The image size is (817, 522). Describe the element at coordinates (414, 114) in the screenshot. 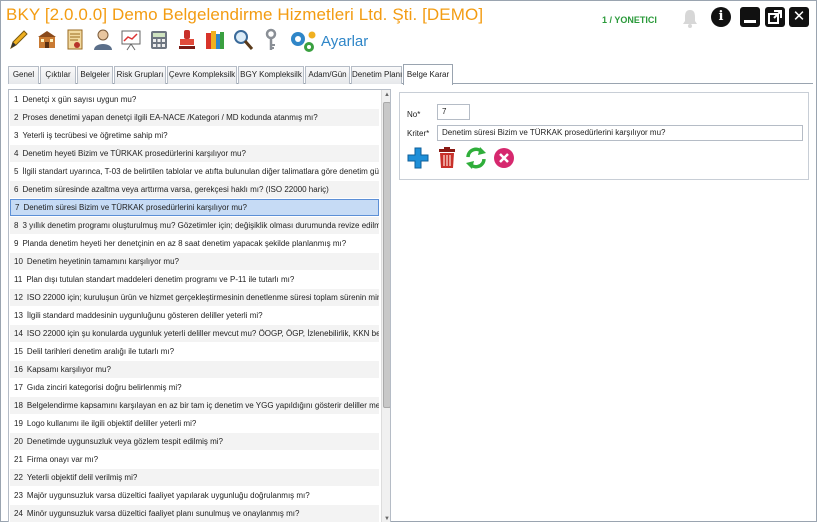

I see `no-label: No*` at that location.